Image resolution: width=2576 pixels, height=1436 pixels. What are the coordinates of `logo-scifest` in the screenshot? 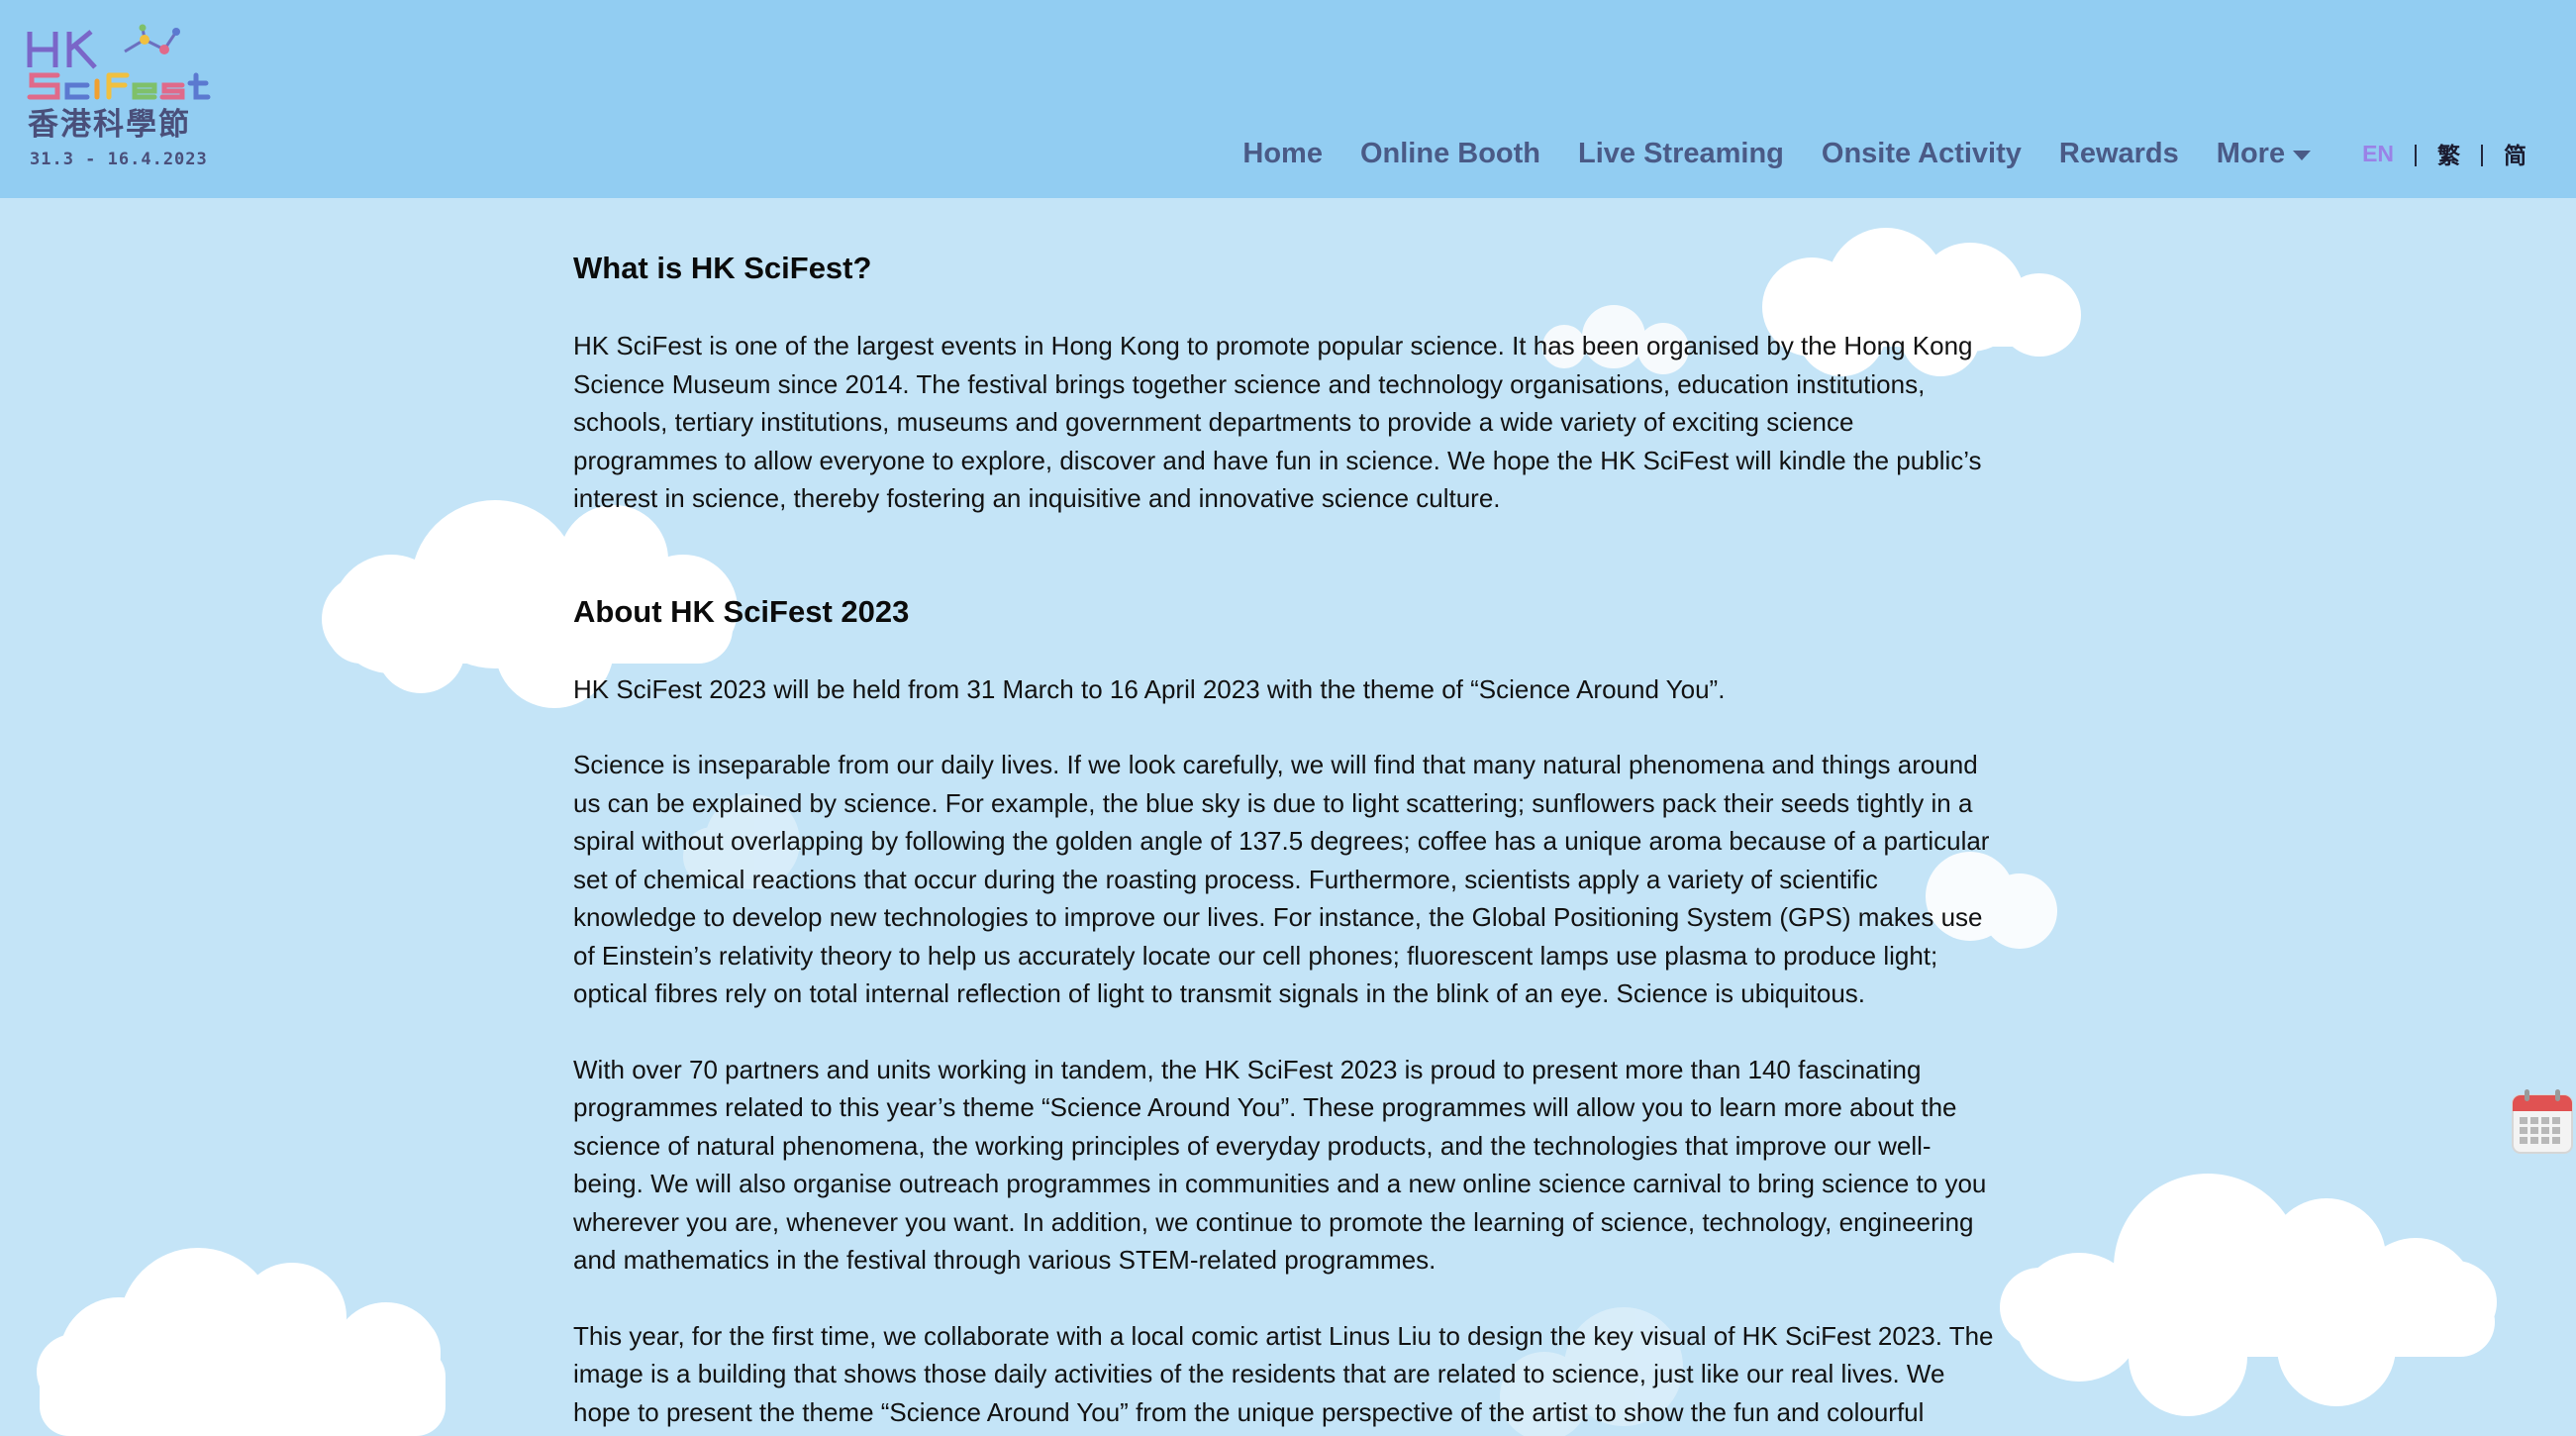 It's located at (119, 86).